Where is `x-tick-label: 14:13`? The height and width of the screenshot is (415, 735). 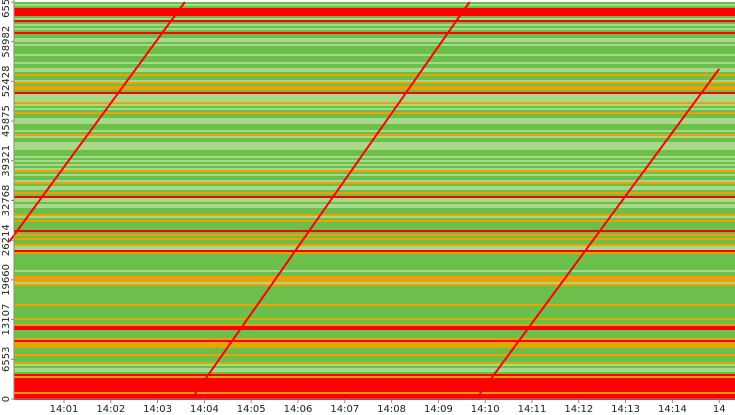
x-tick-label: 14:13 is located at coordinates (625, 409).